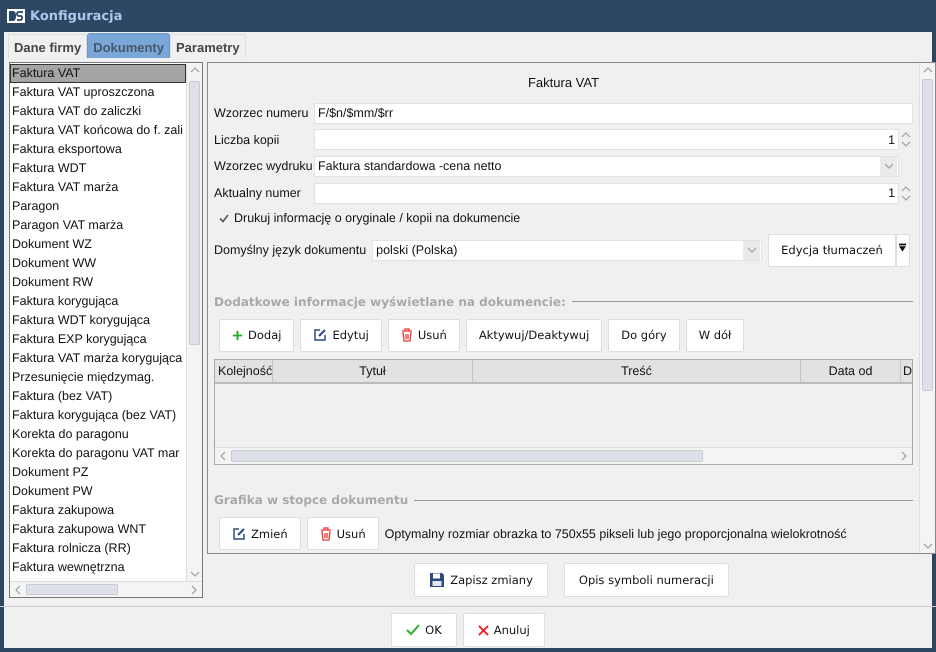  What do you see at coordinates (615, 533) in the screenshot?
I see `hint-text: Optymalny rozmiar obrazka to 750x55 pikseli lub jego proporcjonalna wielokrotność` at bounding box center [615, 533].